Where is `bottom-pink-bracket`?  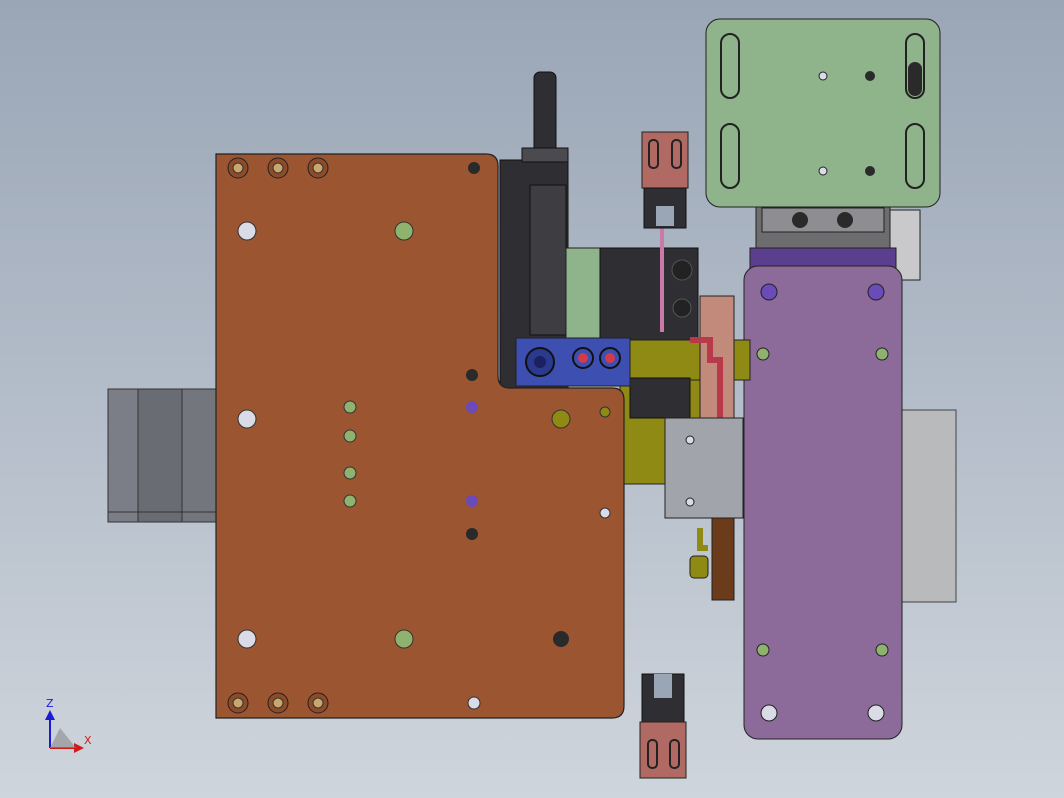 bottom-pink-bracket is located at coordinates (663, 726).